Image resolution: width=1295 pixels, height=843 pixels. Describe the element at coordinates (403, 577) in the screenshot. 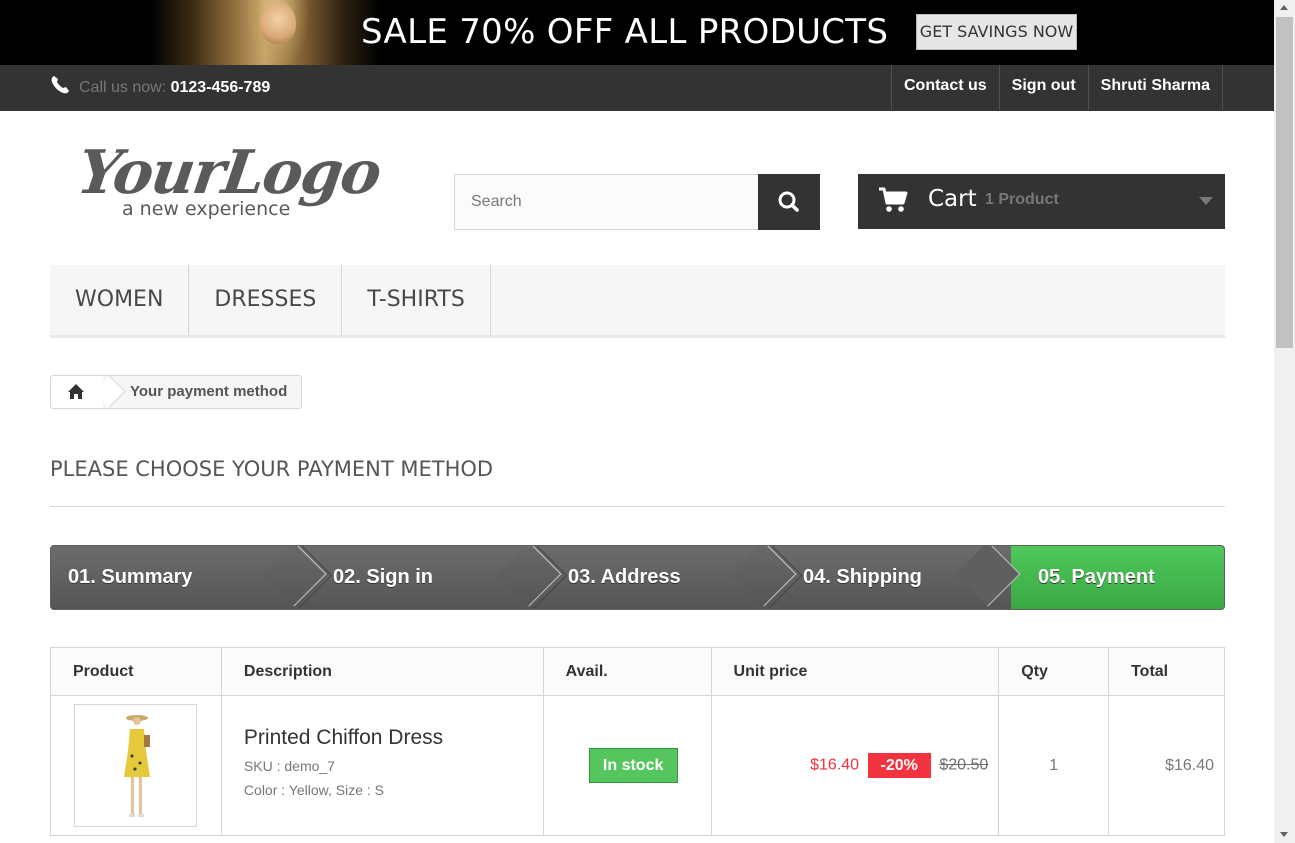

I see `step-sign-in: 02. Sign in` at that location.